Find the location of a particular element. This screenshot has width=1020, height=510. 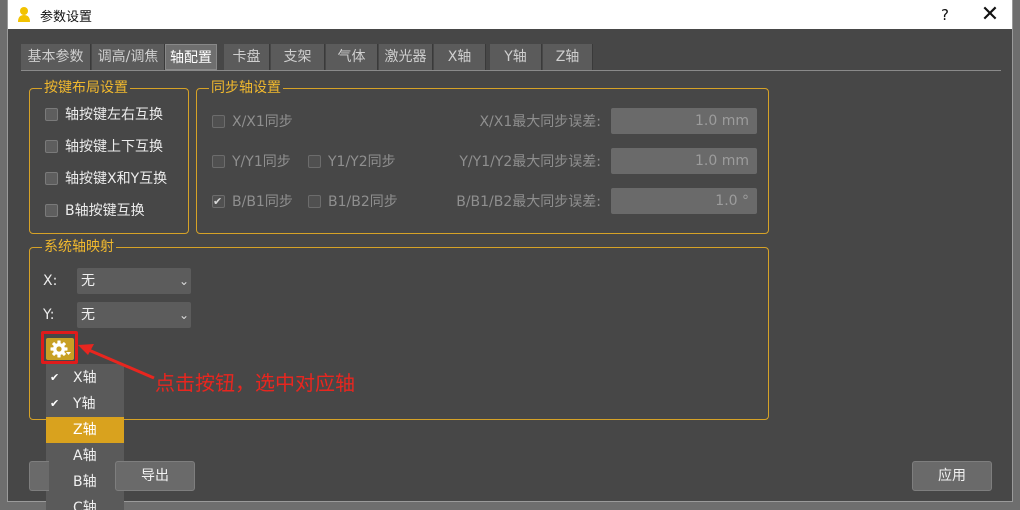

apply-button: 应用 is located at coordinates (952, 476).